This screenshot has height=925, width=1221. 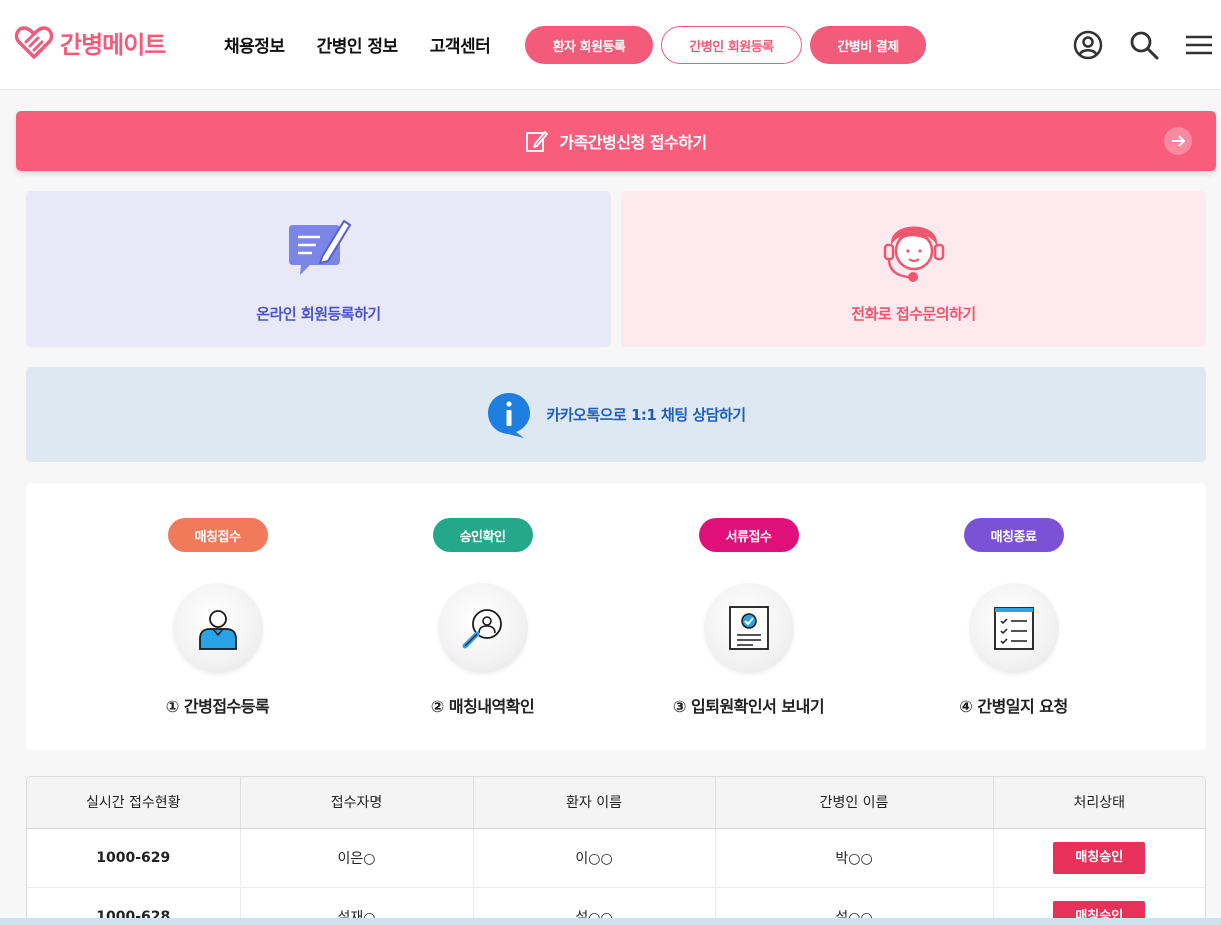 What do you see at coordinates (748, 706) in the screenshot?
I see `step-3-label: ③ 입퇴원확인서 보내기` at bounding box center [748, 706].